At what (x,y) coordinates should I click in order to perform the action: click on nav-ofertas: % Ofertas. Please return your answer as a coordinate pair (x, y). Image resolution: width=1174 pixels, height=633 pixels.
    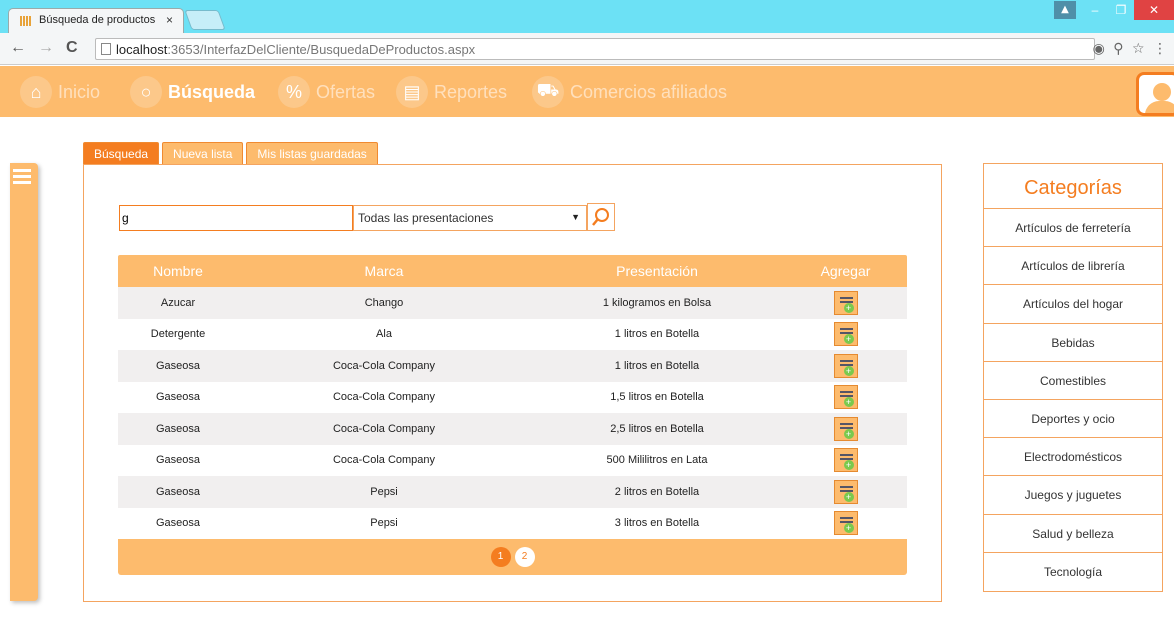
    Looking at the image, I should click on (326, 92).